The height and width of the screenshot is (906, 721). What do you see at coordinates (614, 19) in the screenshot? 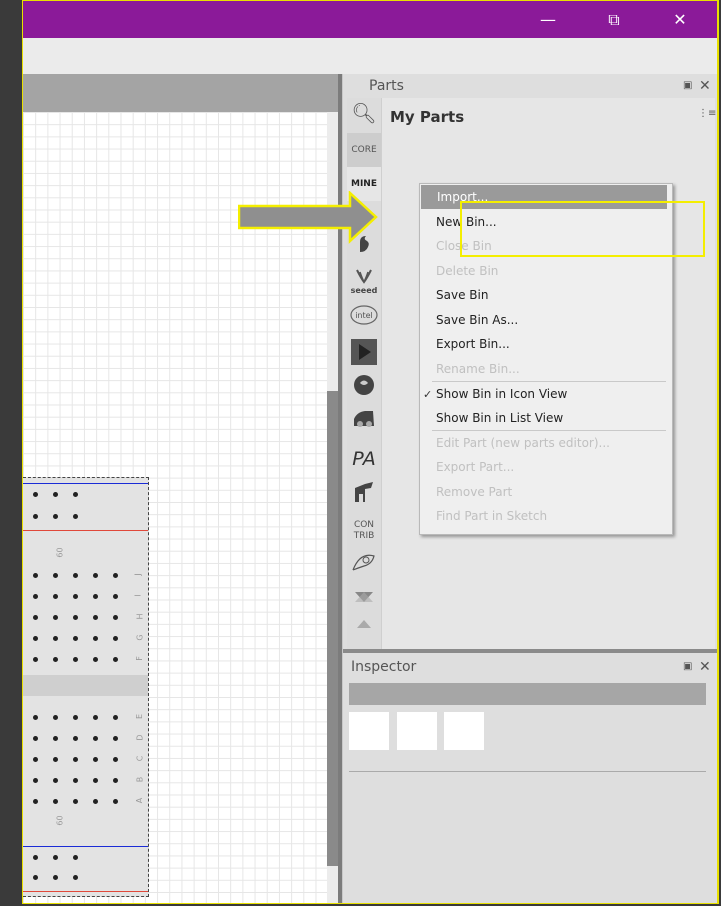
I see `restore-button: ⧉` at bounding box center [614, 19].